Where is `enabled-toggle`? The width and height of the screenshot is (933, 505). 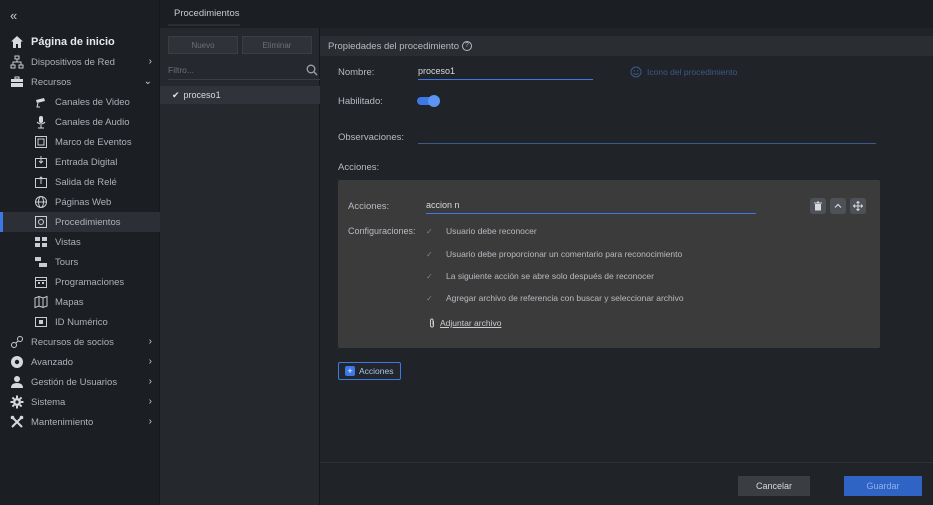 enabled-toggle is located at coordinates (428, 101).